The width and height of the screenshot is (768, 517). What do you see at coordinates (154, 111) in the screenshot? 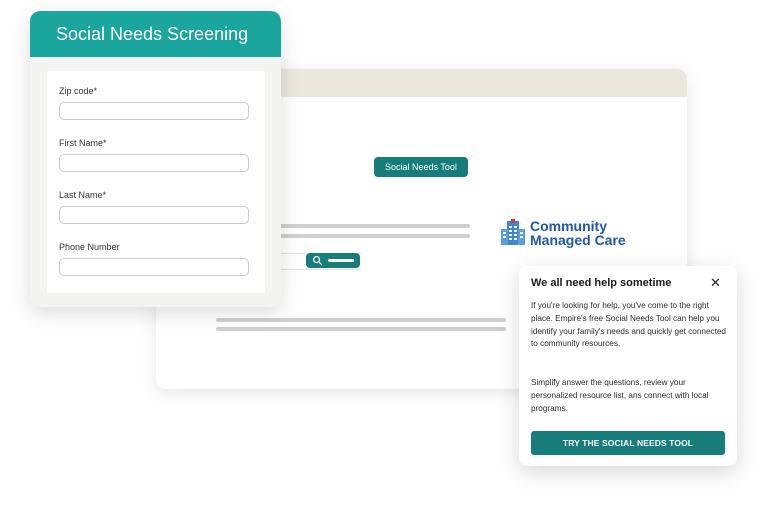
I see `zip-code-input` at bounding box center [154, 111].